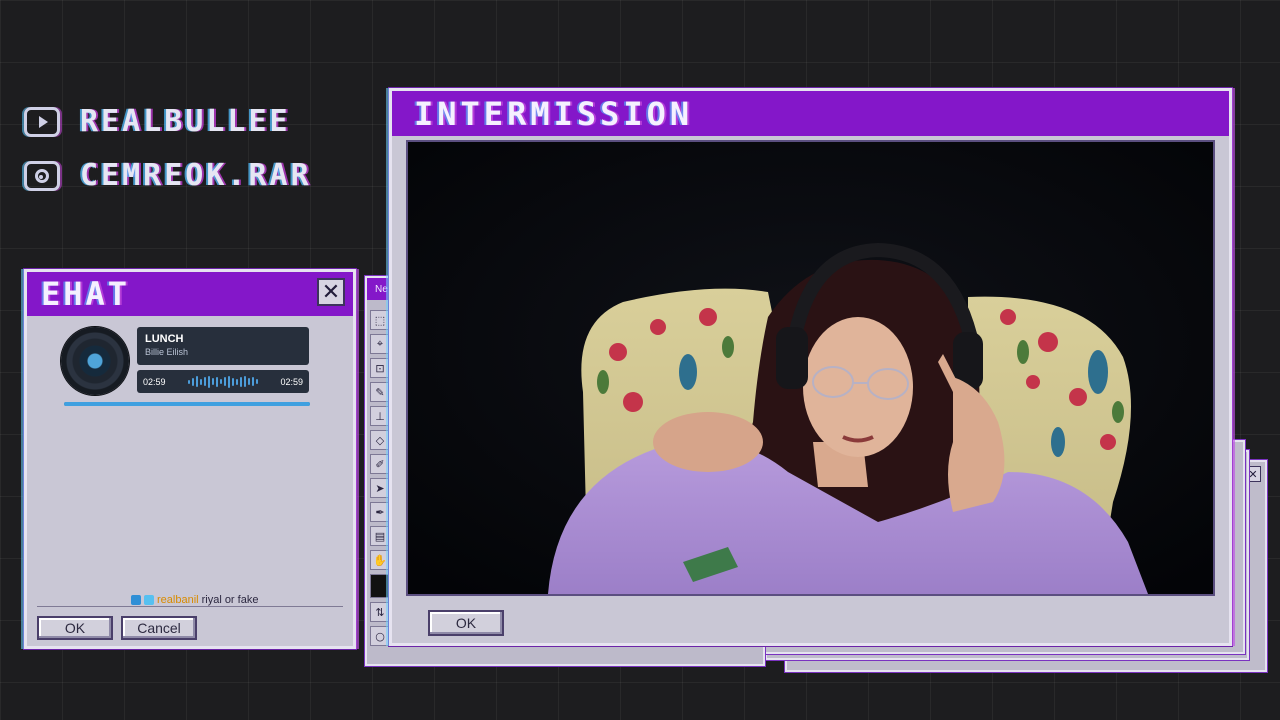 The width and height of the screenshot is (1280, 720). I want to click on intermission-titlebar: INTERMISSION, so click(810, 113).